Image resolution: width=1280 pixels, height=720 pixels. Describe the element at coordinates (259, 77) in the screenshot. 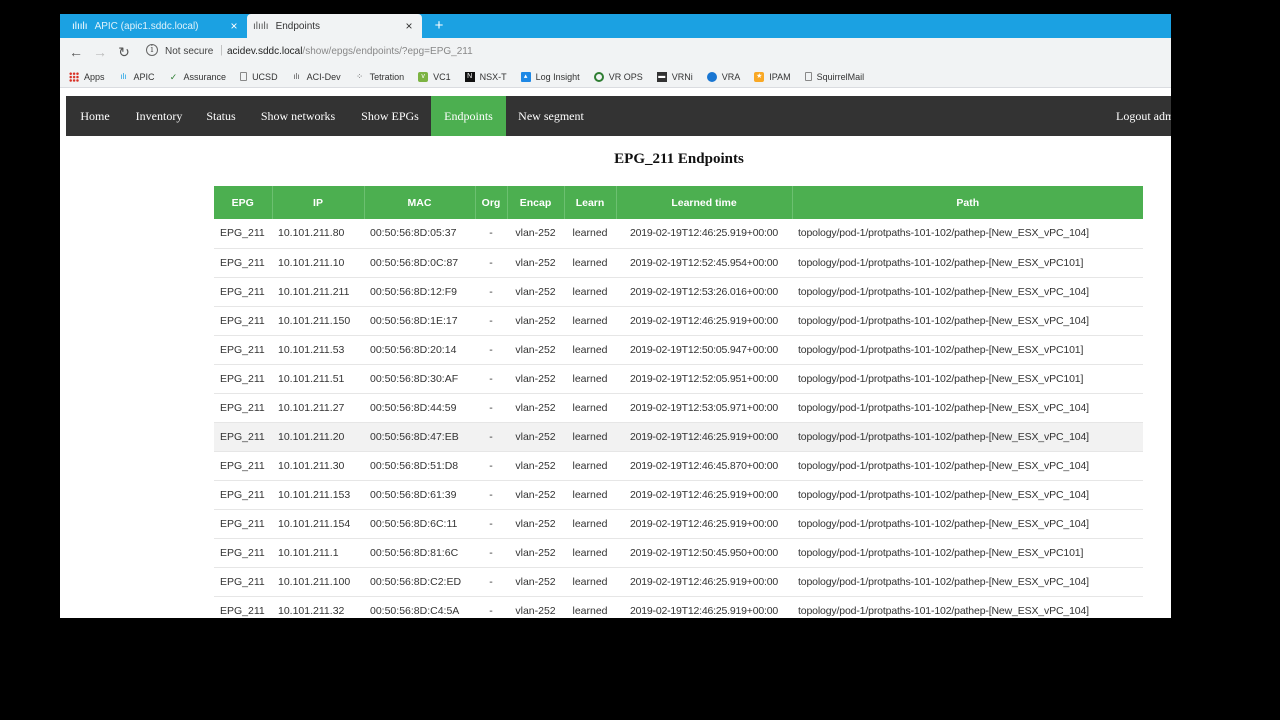

I see `bookmark-ucsd: UCSD` at that location.